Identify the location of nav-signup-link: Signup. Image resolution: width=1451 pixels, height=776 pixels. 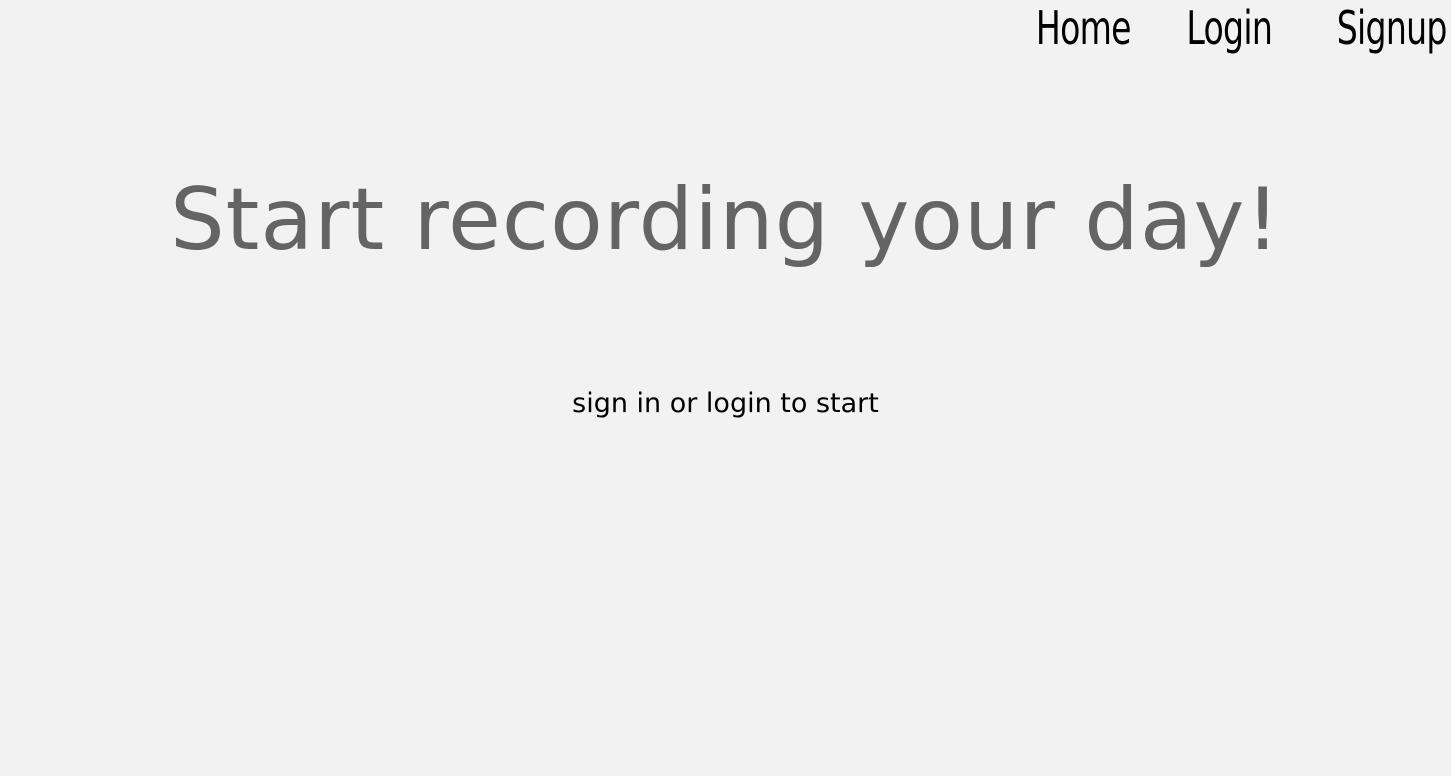
(1392, 28).